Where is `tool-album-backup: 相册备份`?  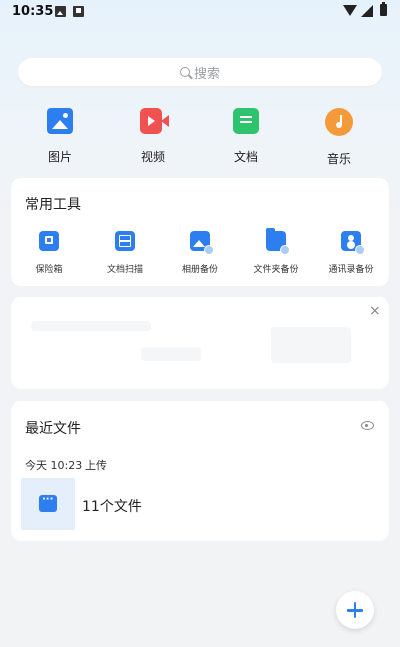
tool-album-backup: 相册备份 is located at coordinates (200, 253).